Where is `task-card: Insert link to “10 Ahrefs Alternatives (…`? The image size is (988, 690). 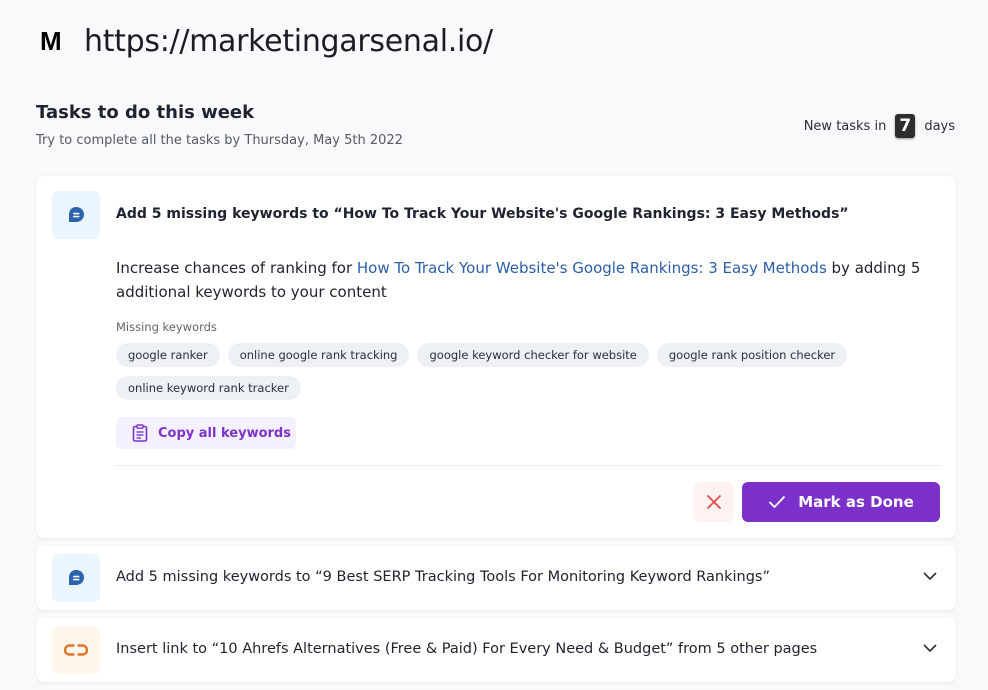 task-card: Insert link to “10 Ahrefs Alternatives (… is located at coordinates (496, 650).